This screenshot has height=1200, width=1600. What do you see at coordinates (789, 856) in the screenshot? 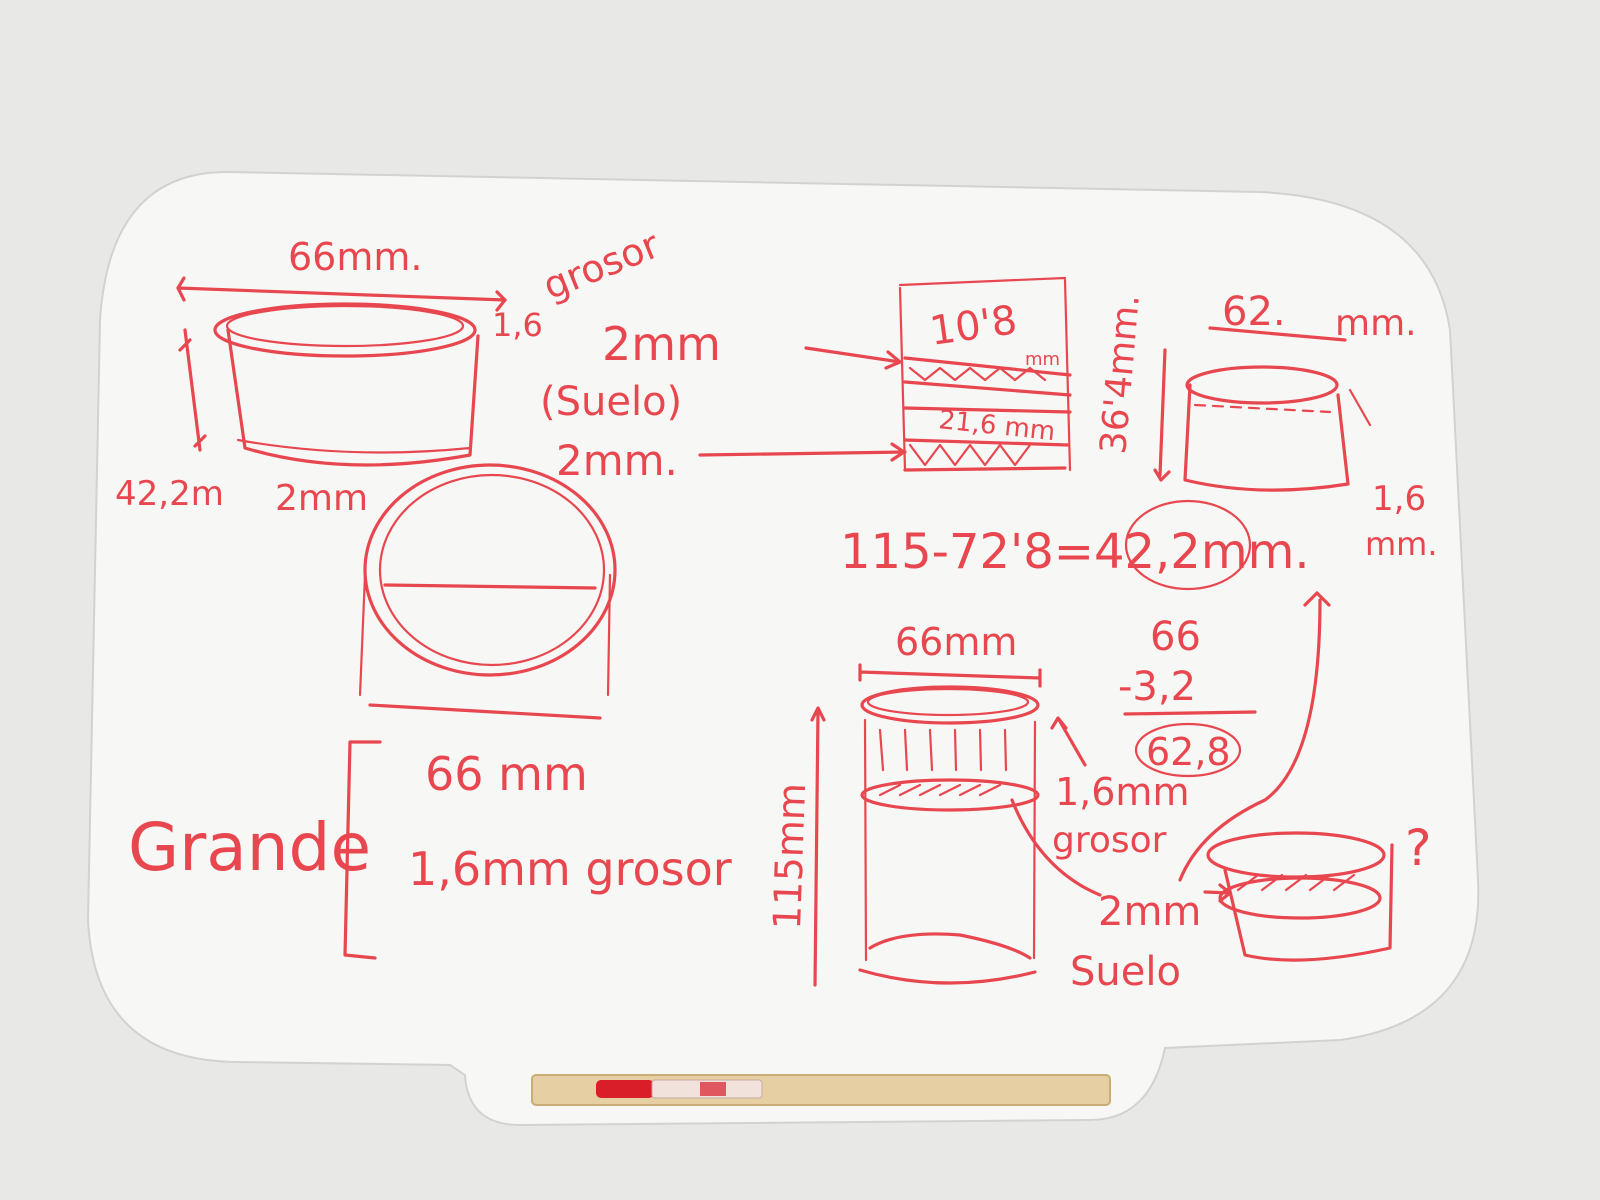
I see `center-height-label: 115mm` at bounding box center [789, 856].